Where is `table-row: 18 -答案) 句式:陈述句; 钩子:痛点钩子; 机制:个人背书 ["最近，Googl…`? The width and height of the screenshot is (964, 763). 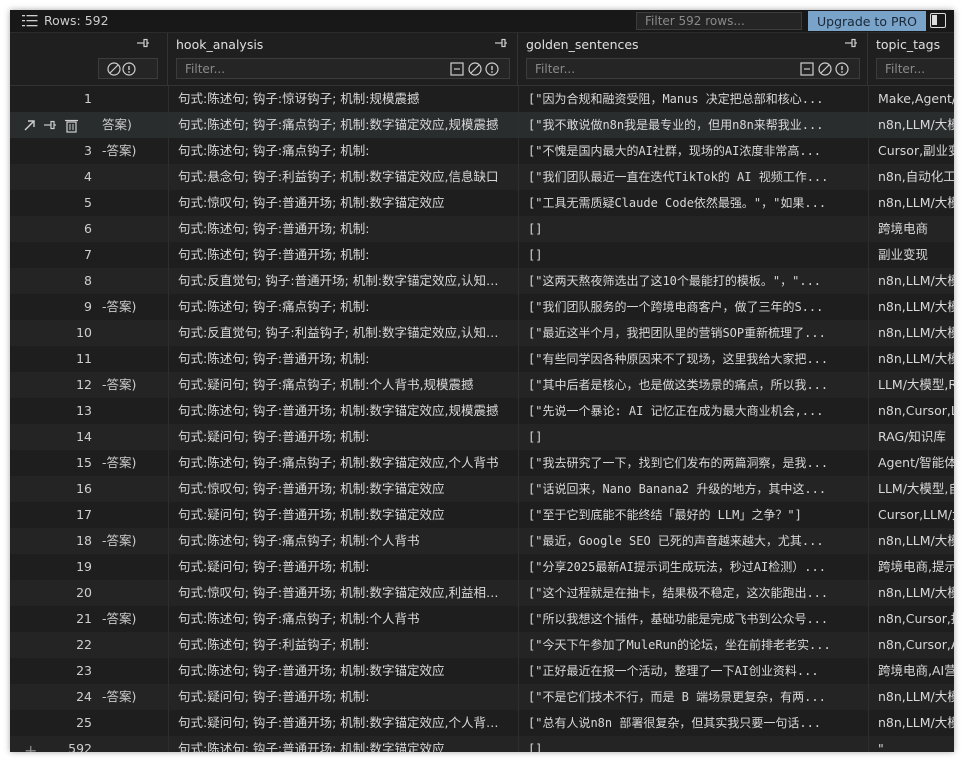
table-row: 18 -答案) 句式:陈述句; 钩子:痛点钩子; 机制:个人背书 ["最近，Googl… is located at coordinates (482, 541).